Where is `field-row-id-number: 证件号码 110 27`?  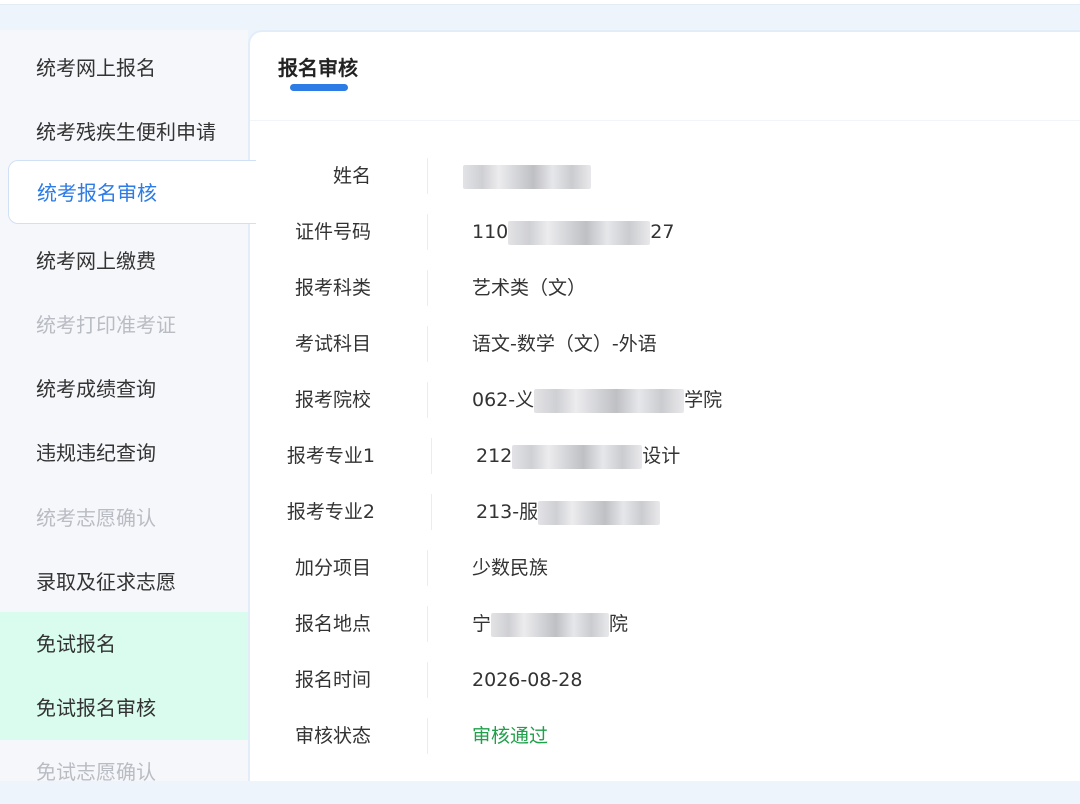
field-row-id-number: 证件号码 110 27 is located at coordinates (665, 232).